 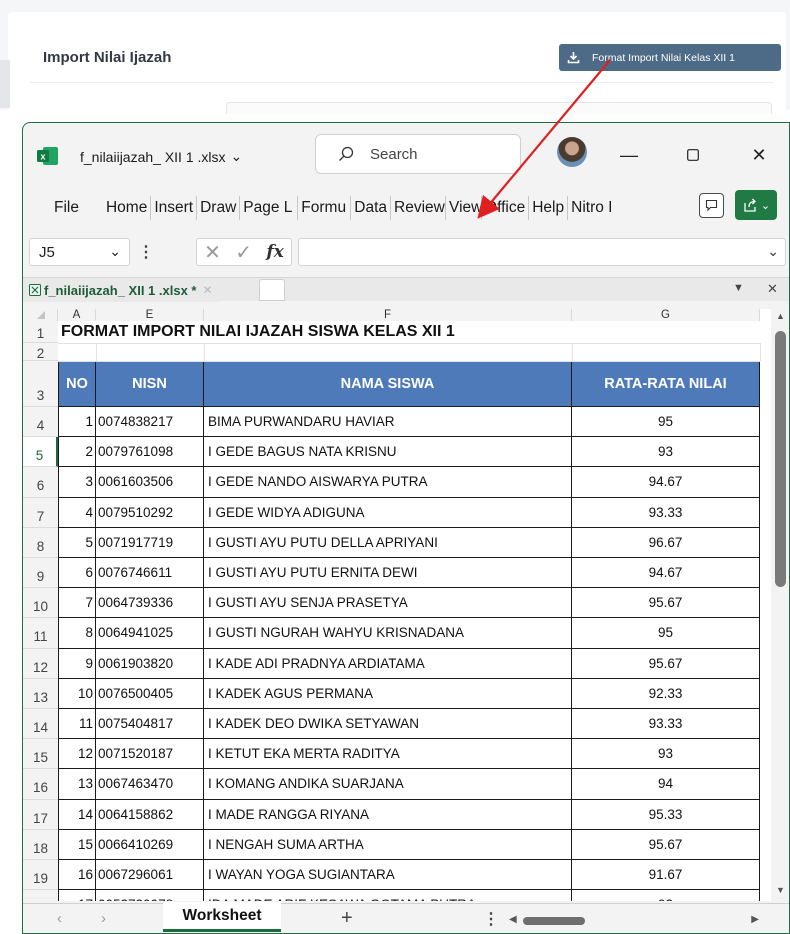 I want to click on cell-no: 1, so click(x=77, y=422).